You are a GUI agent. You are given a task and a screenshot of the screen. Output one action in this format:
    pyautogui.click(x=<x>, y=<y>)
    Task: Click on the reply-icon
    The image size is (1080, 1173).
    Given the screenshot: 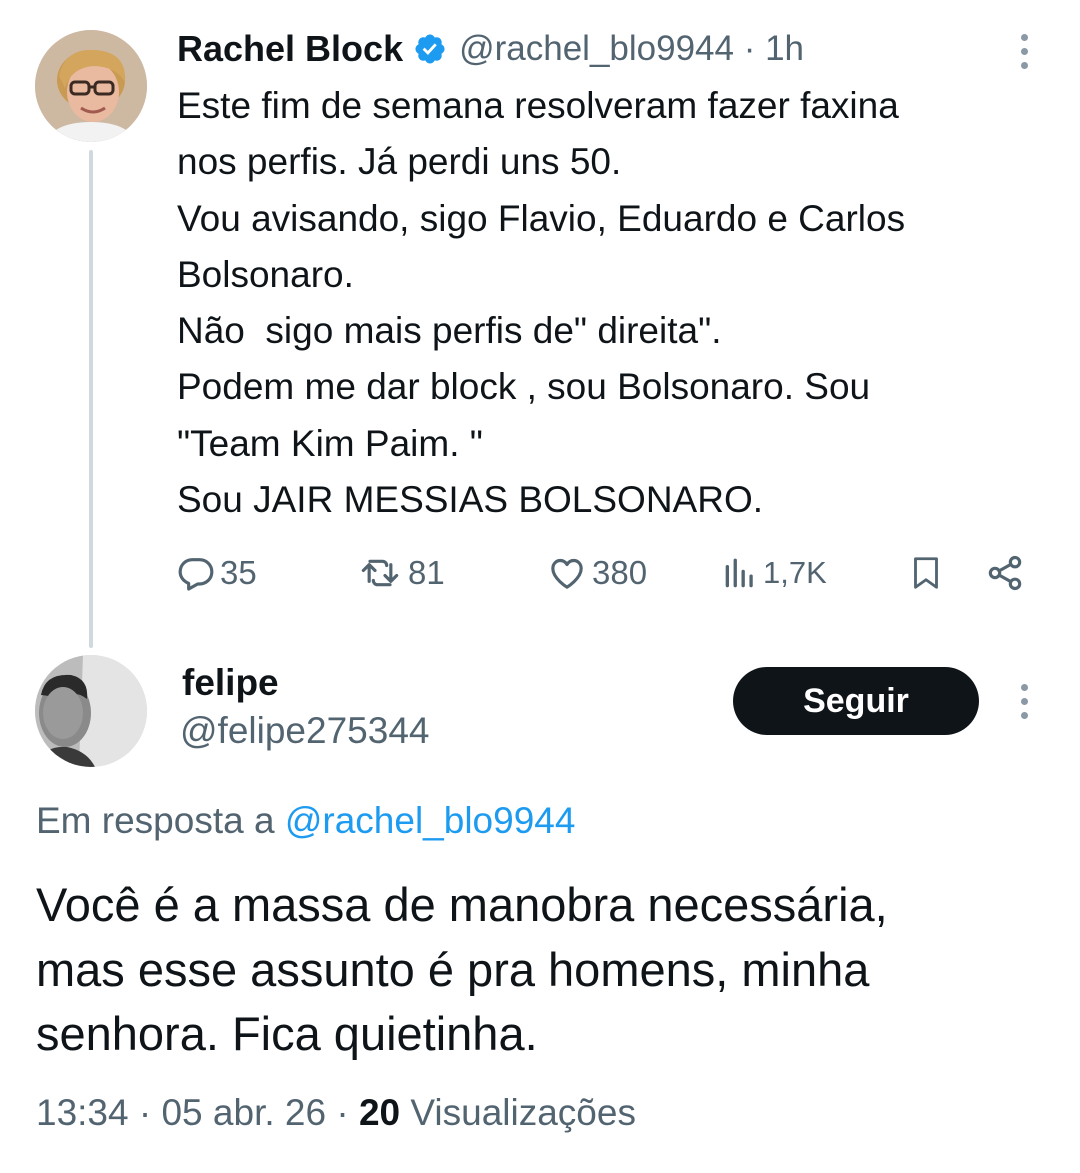 What is the action you would take?
    pyautogui.click(x=196, y=574)
    